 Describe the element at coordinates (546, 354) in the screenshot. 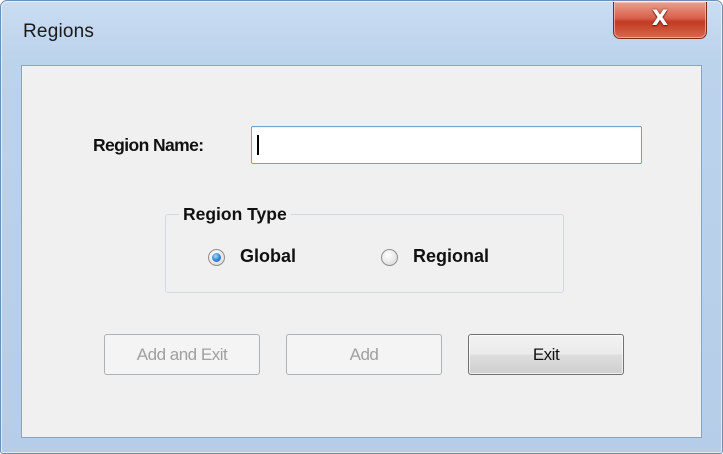

I see `exit-button: Exit` at that location.